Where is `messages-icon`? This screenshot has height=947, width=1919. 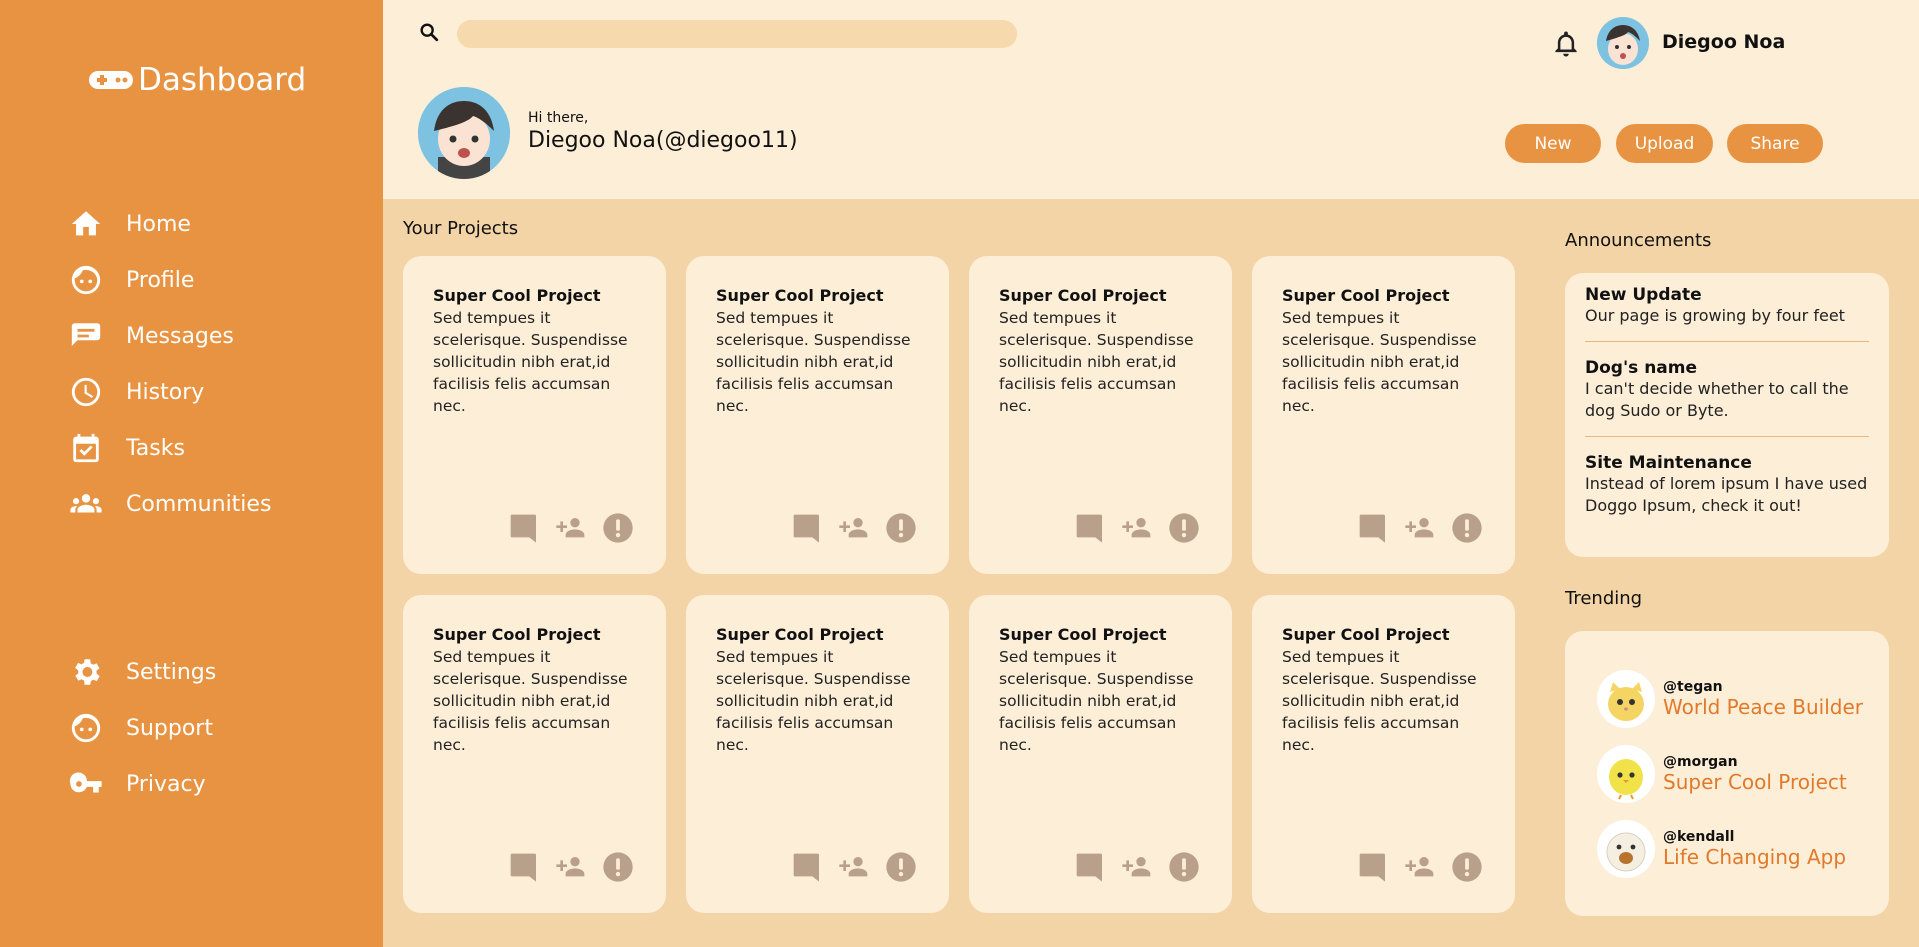 messages-icon is located at coordinates (86, 336).